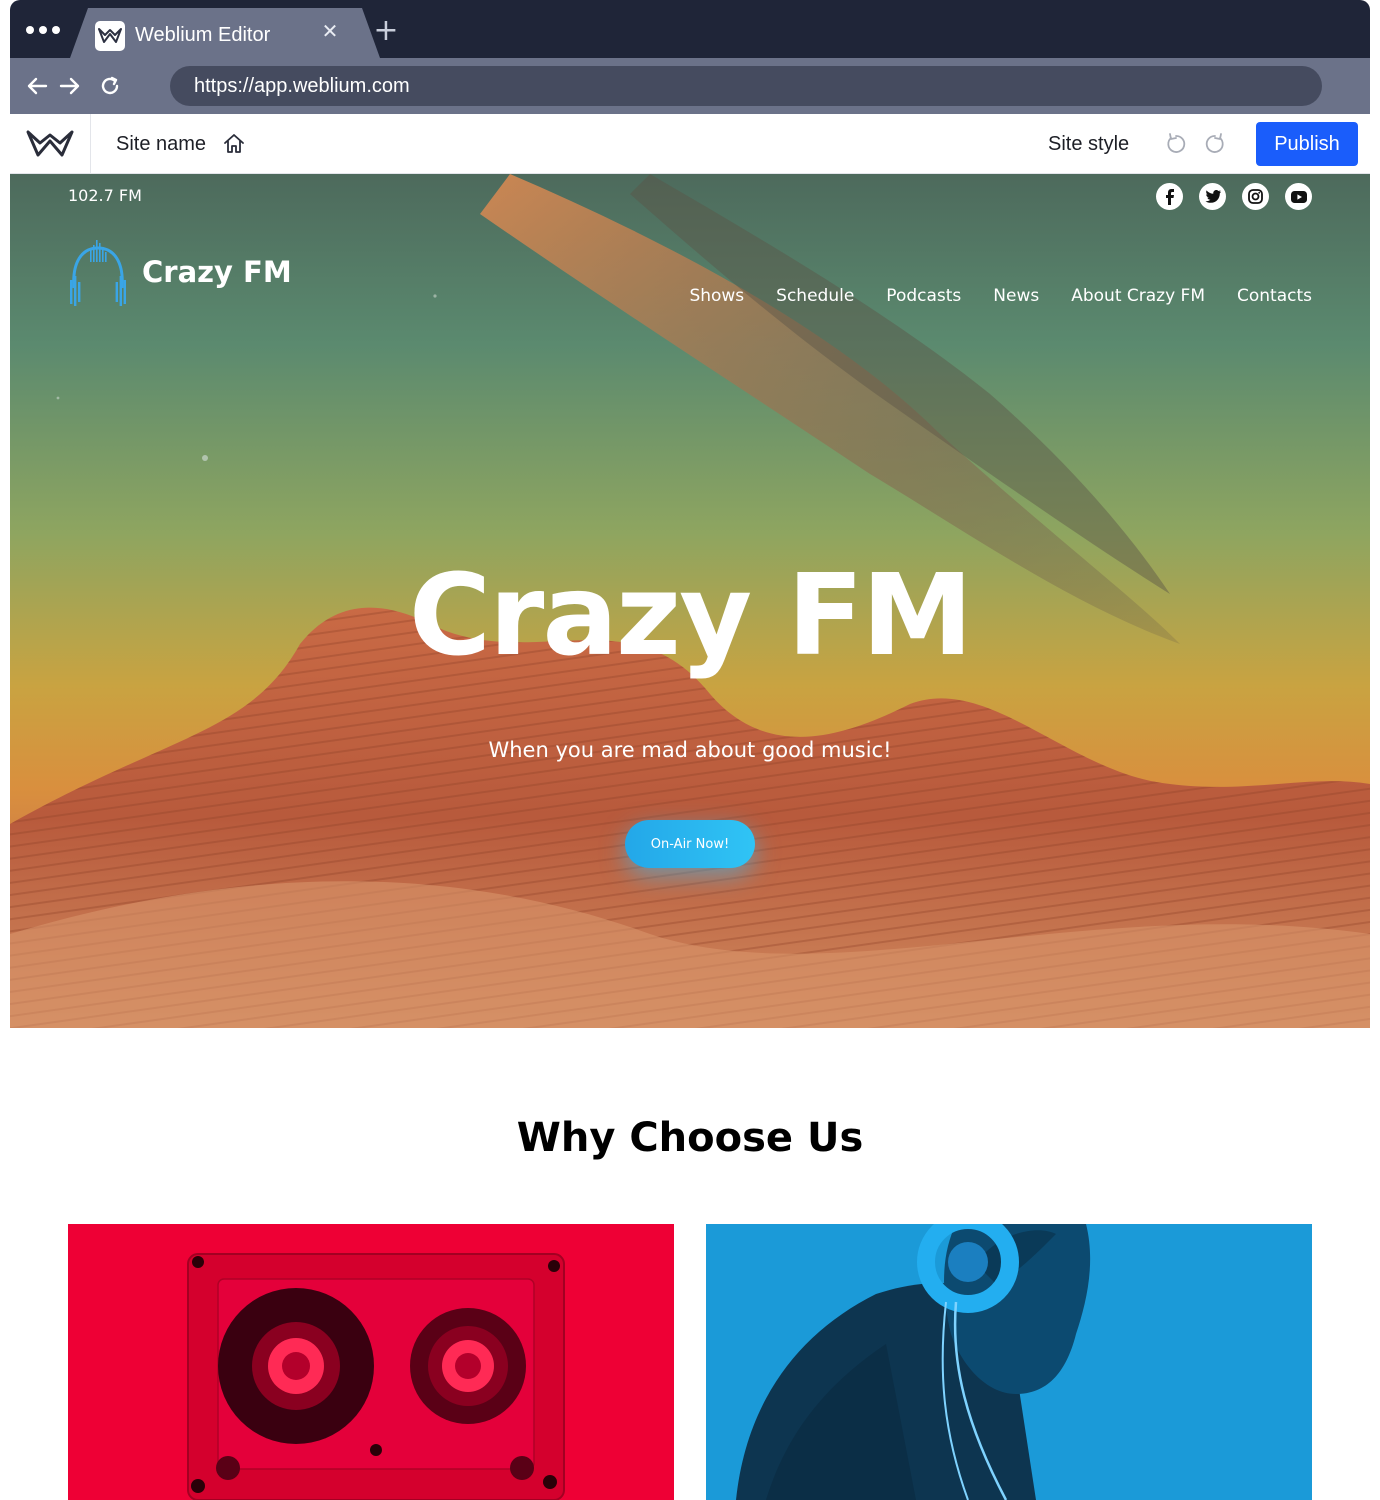 This screenshot has width=1380, height=1500. I want to click on menu-dots-icon, so click(43, 30).